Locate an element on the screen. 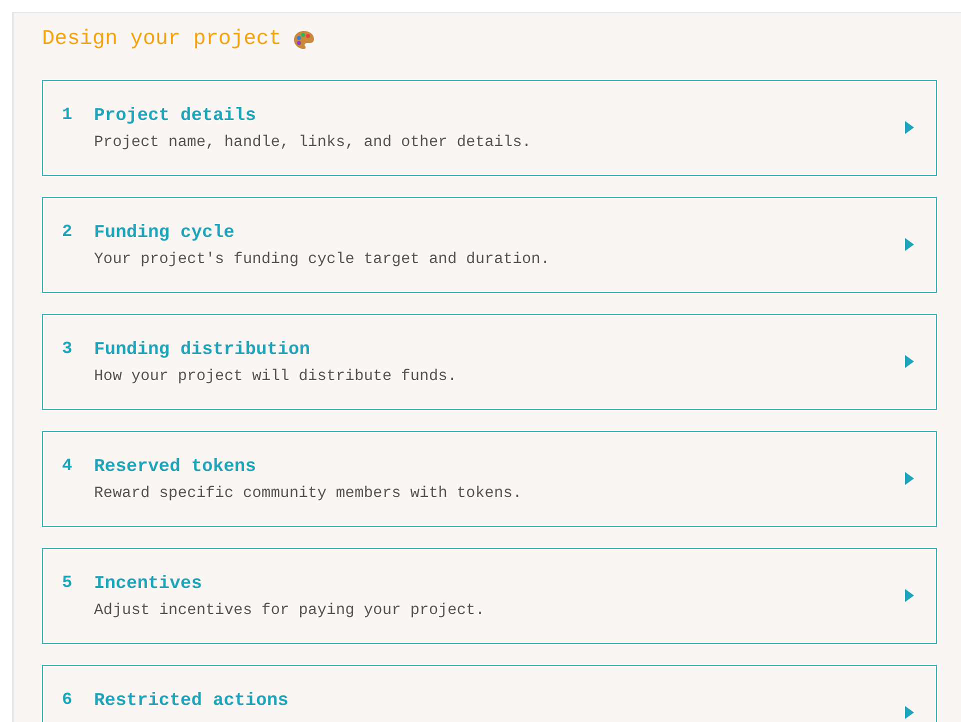  step-title: Funding distribution is located at coordinates (203, 350).